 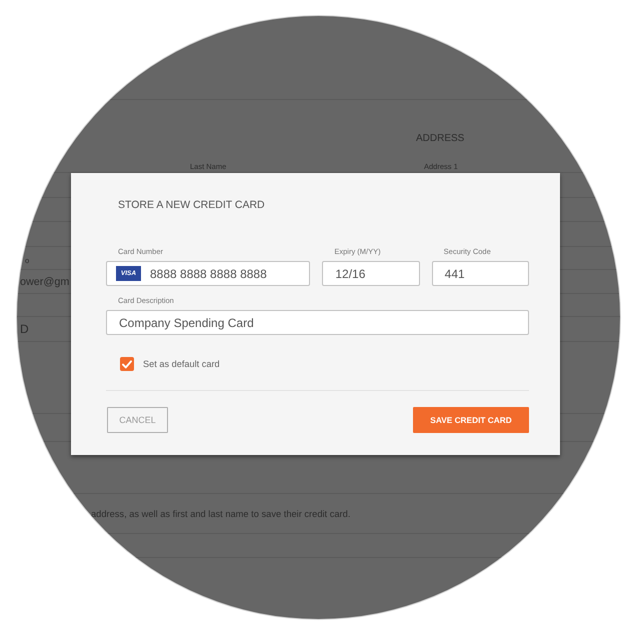 I want to click on section-heading: ADDRESS, so click(x=440, y=139).